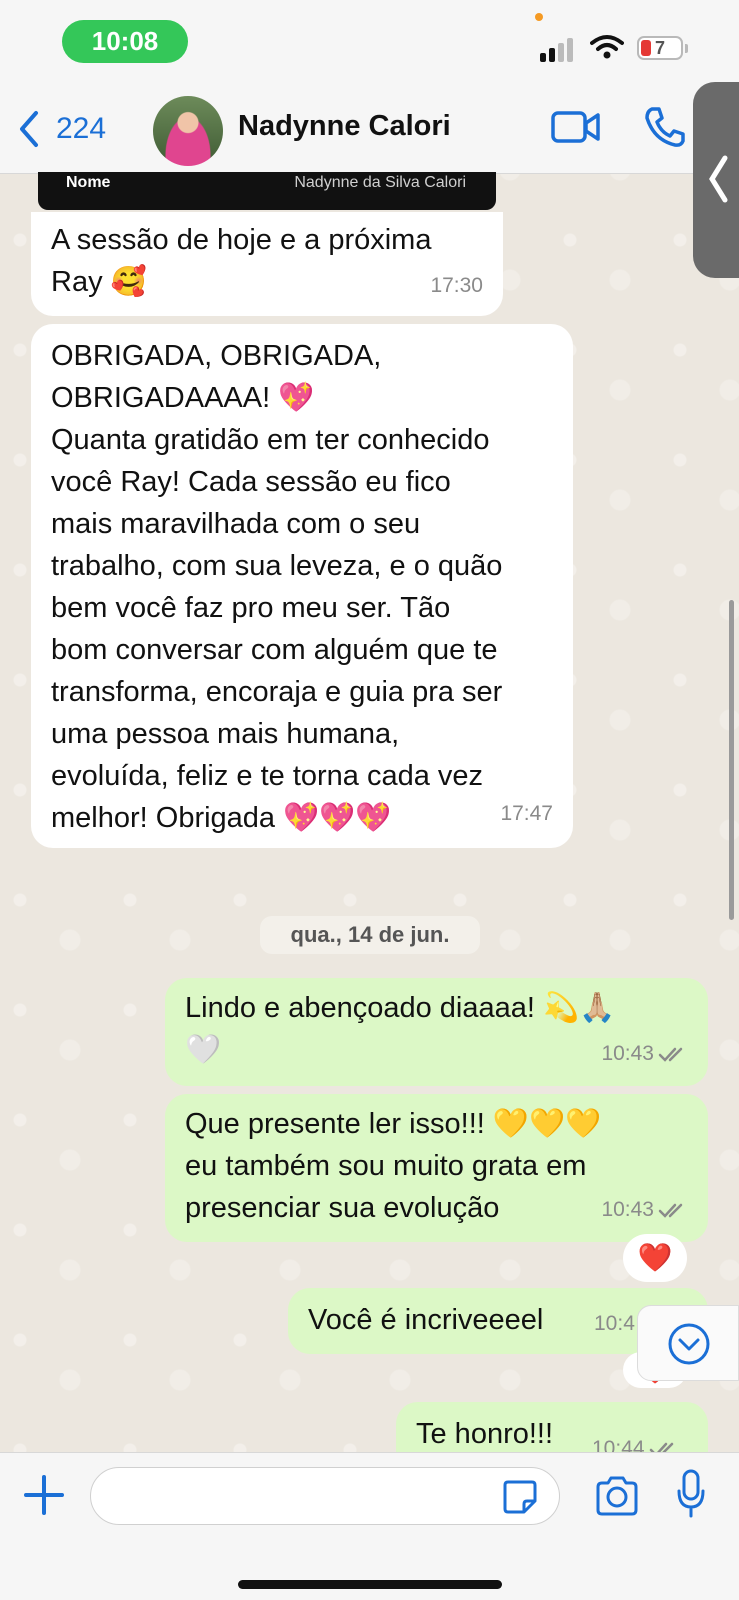 This screenshot has height=1600, width=739. Describe the element at coordinates (267, 191) in the screenshot. I see `shared-card: Nome Nadynne da Silva Calori` at that location.